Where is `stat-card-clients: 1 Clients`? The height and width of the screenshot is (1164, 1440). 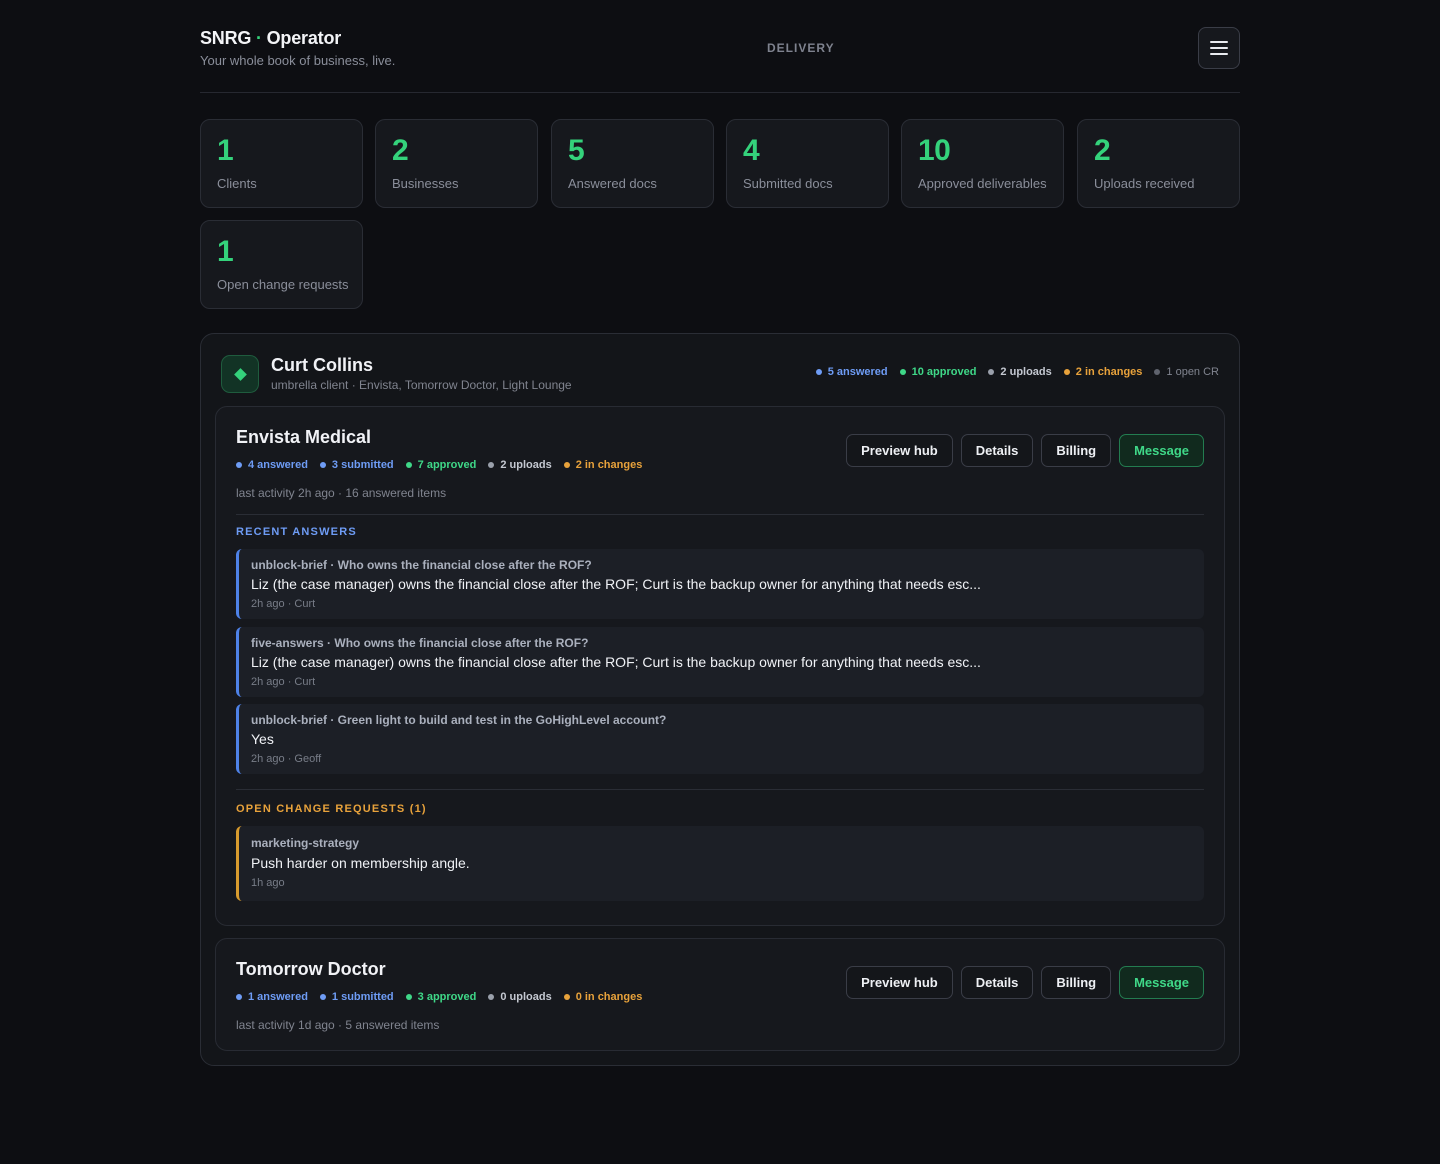 stat-card-clients: 1 Clients is located at coordinates (281, 163).